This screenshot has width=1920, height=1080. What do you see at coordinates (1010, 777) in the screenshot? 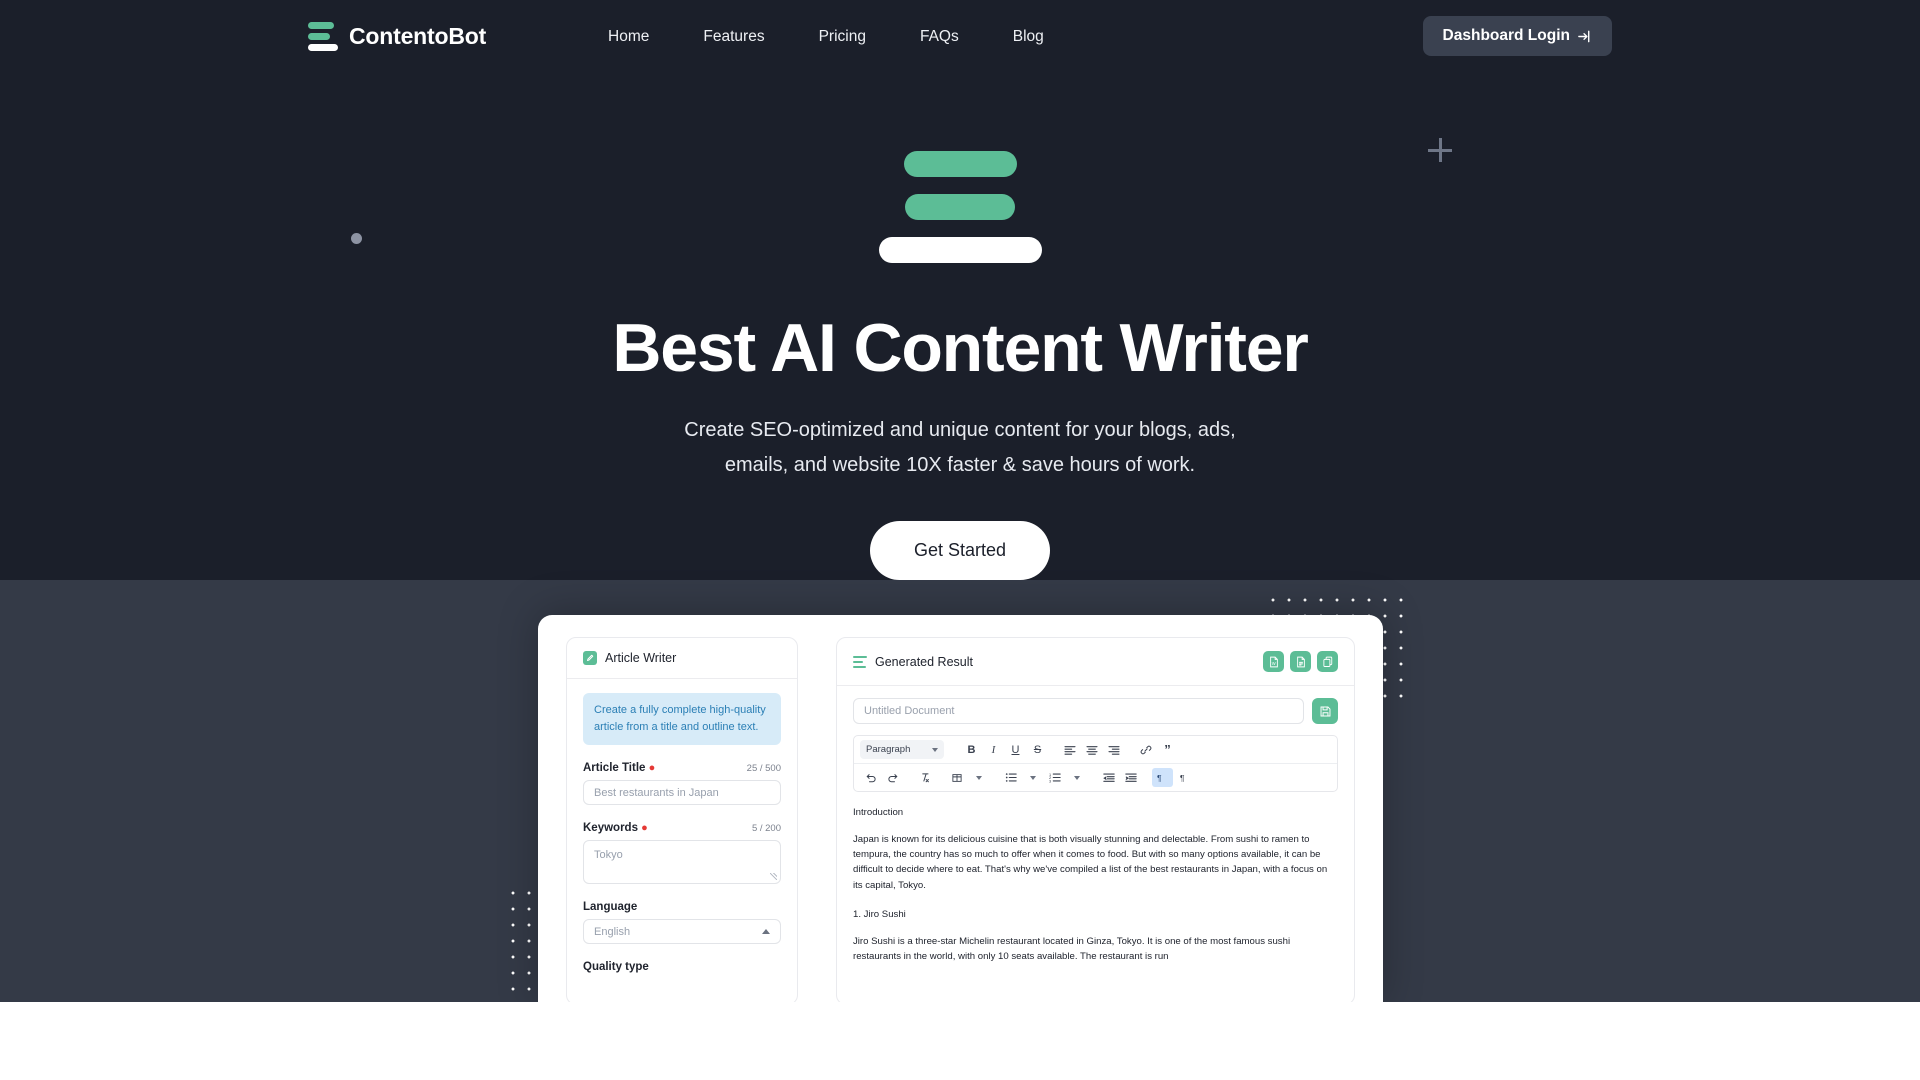
I see `bullet-list-icon` at bounding box center [1010, 777].